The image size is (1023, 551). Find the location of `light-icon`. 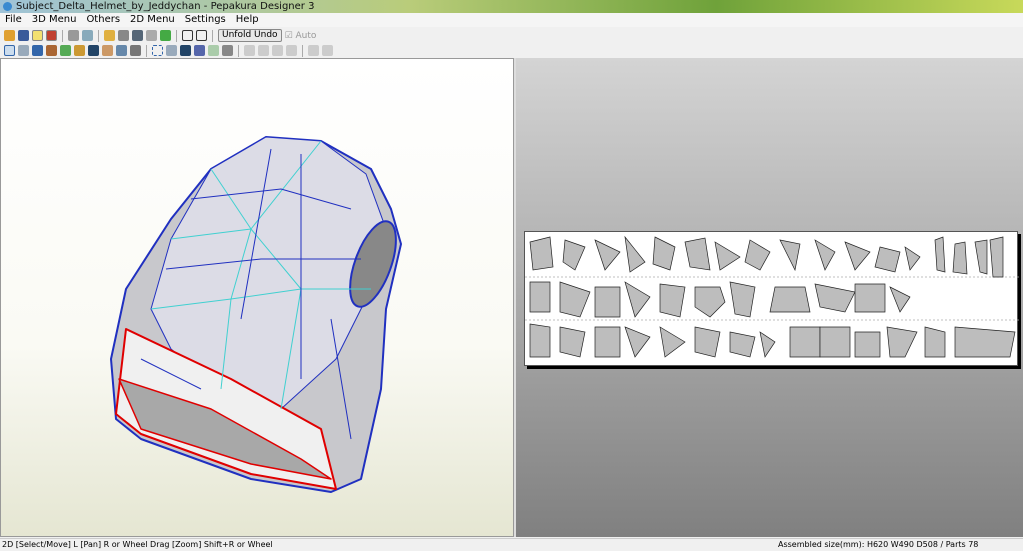

light-icon is located at coordinates (37, 35).